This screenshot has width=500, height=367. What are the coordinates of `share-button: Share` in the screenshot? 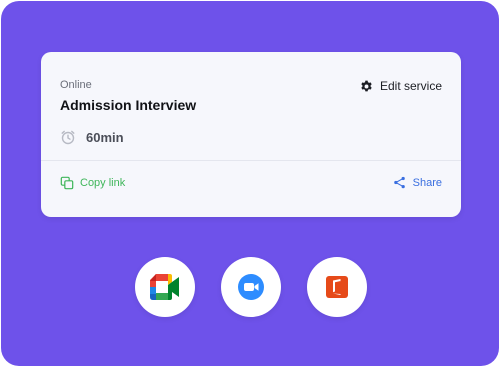 It's located at (417, 182).